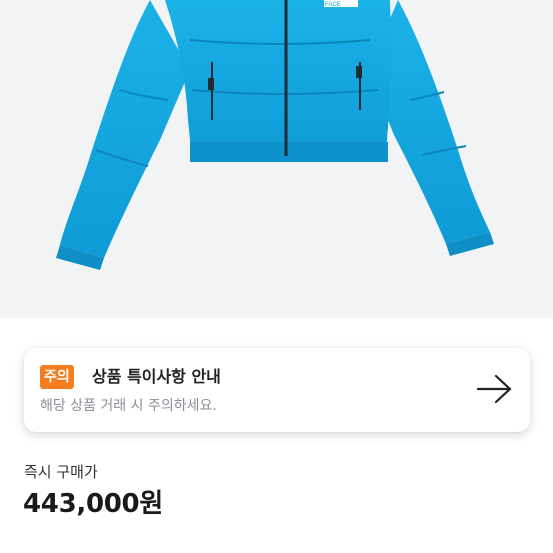  What do you see at coordinates (93, 504) in the screenshot?
I see `instant-buy-price: 443,000원` at bounding box center [93, 504].